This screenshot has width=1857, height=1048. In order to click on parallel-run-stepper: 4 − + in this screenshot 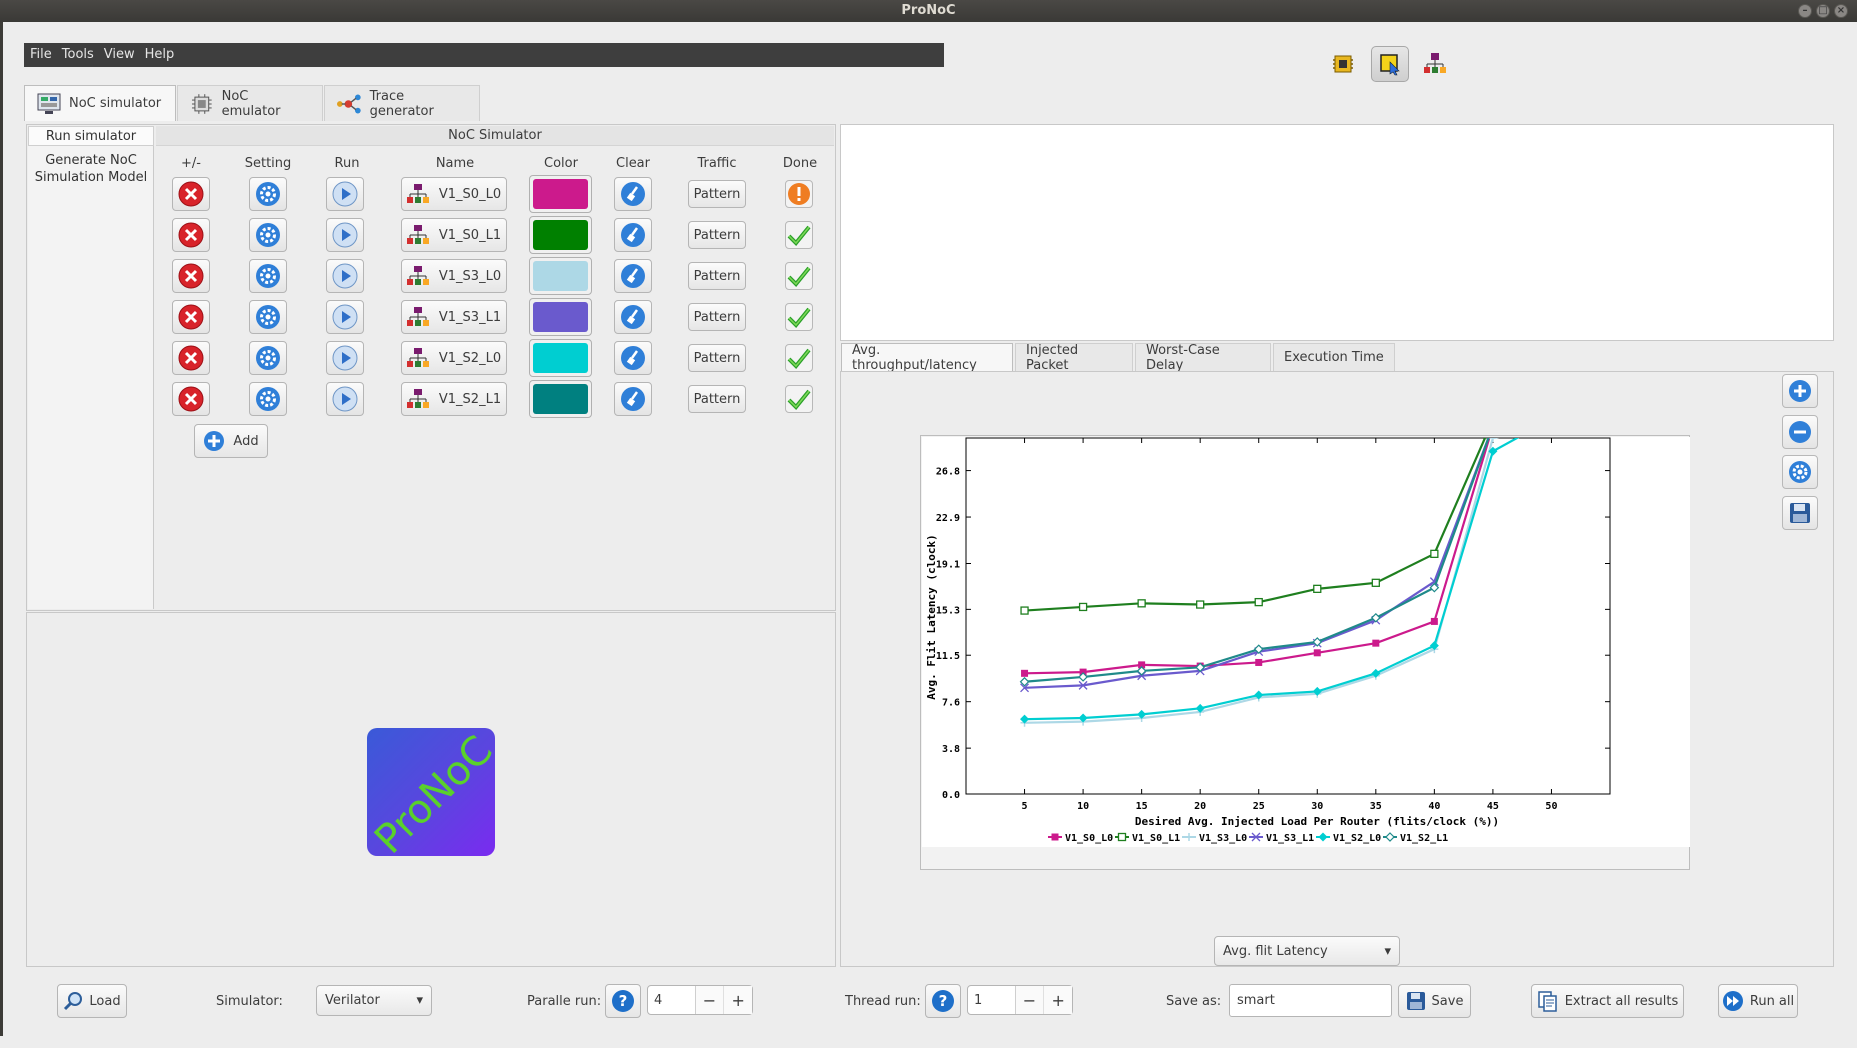, I will do `click(700, 1000)`.